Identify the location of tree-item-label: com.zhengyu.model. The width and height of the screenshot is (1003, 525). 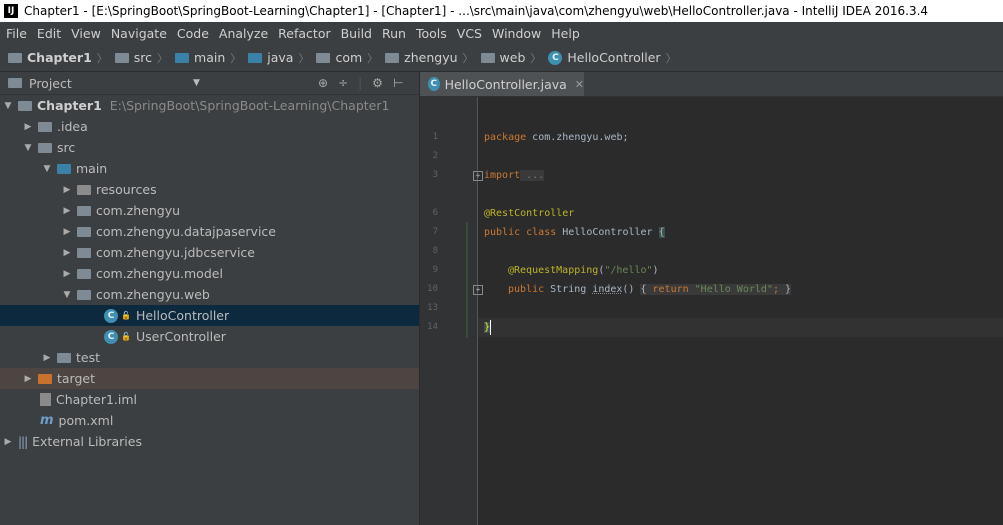
(159, 273).